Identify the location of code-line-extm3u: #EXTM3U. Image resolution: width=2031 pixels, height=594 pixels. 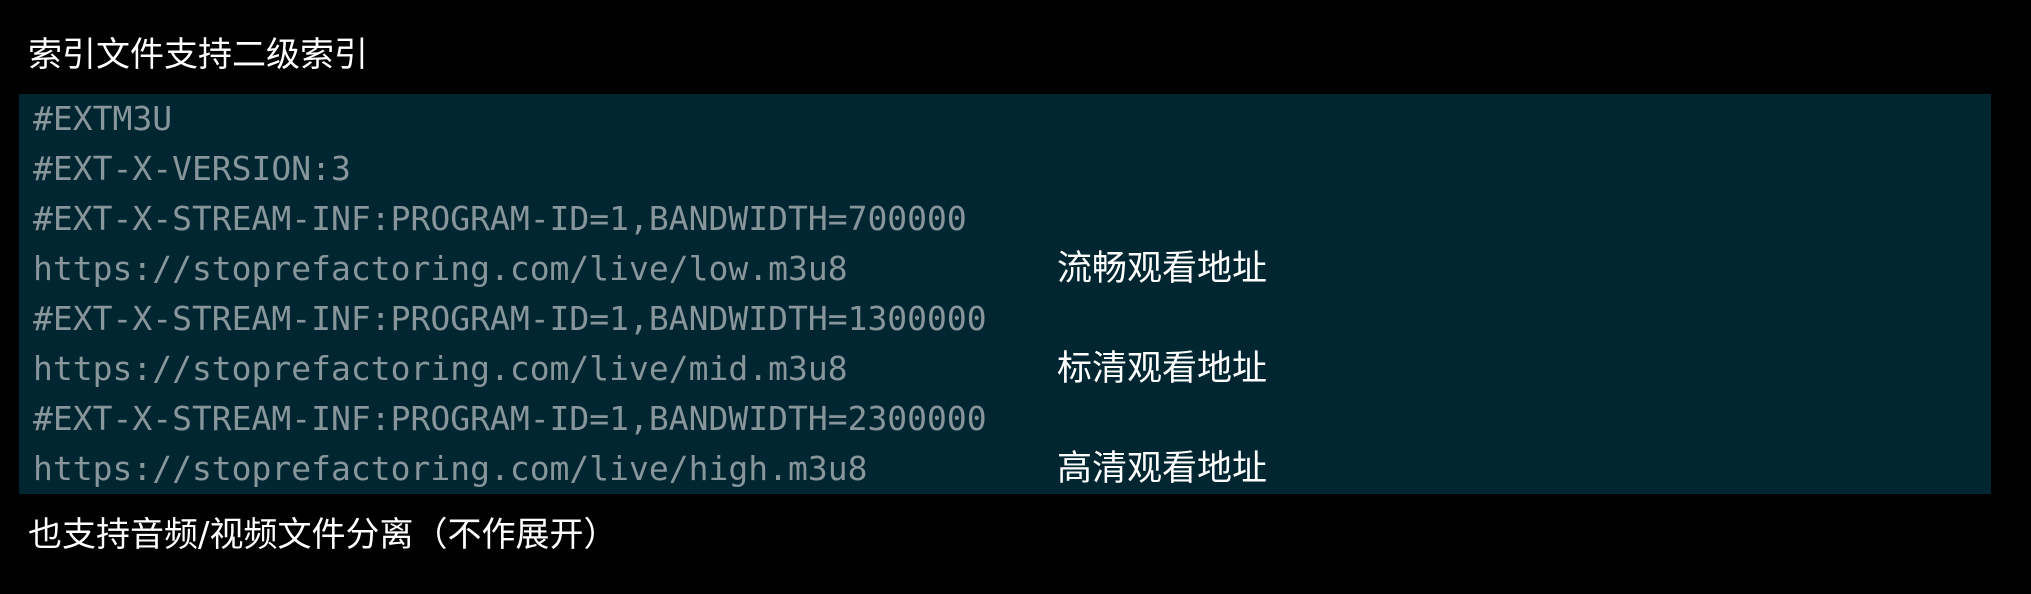
(103, 118).